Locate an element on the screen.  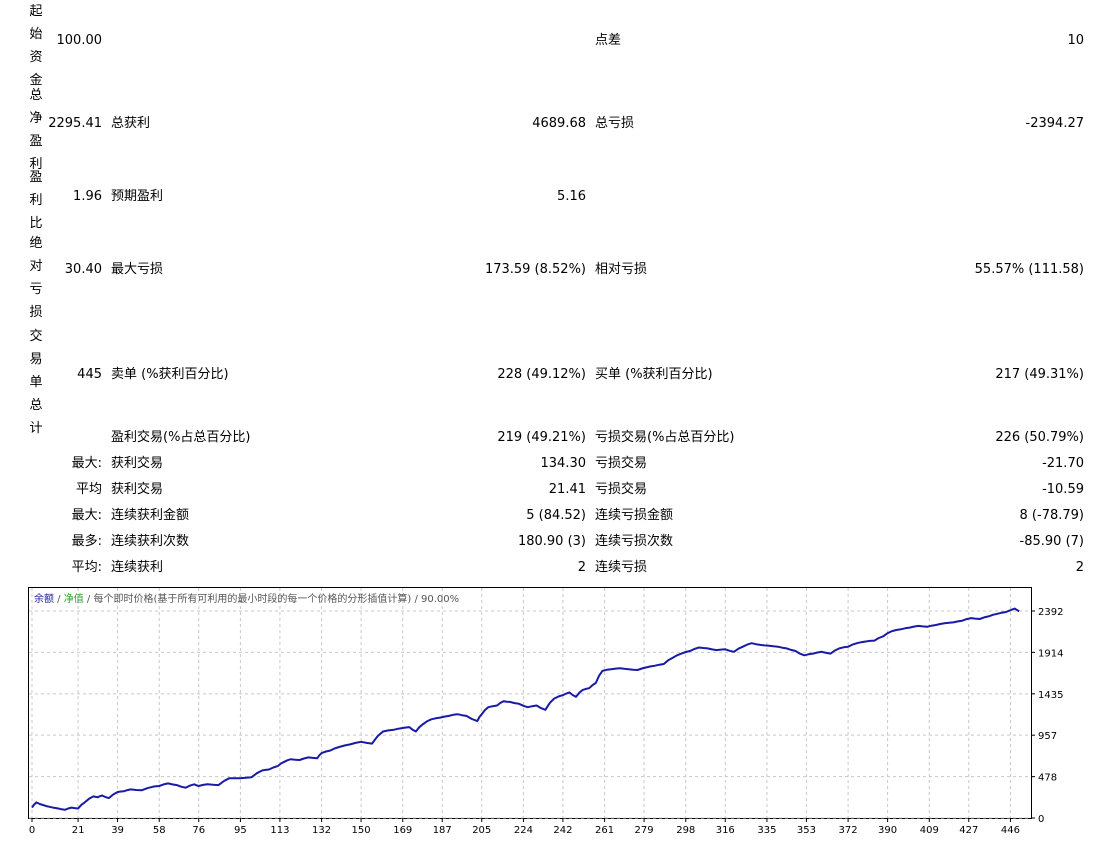
short-positions-value: 228 (49.12%) is located at coordinates (541, 374).